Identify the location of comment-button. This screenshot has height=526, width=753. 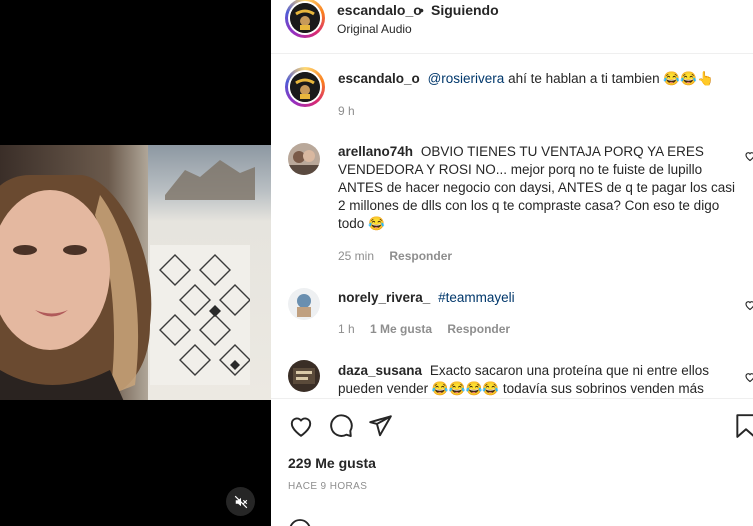
(341, 426).